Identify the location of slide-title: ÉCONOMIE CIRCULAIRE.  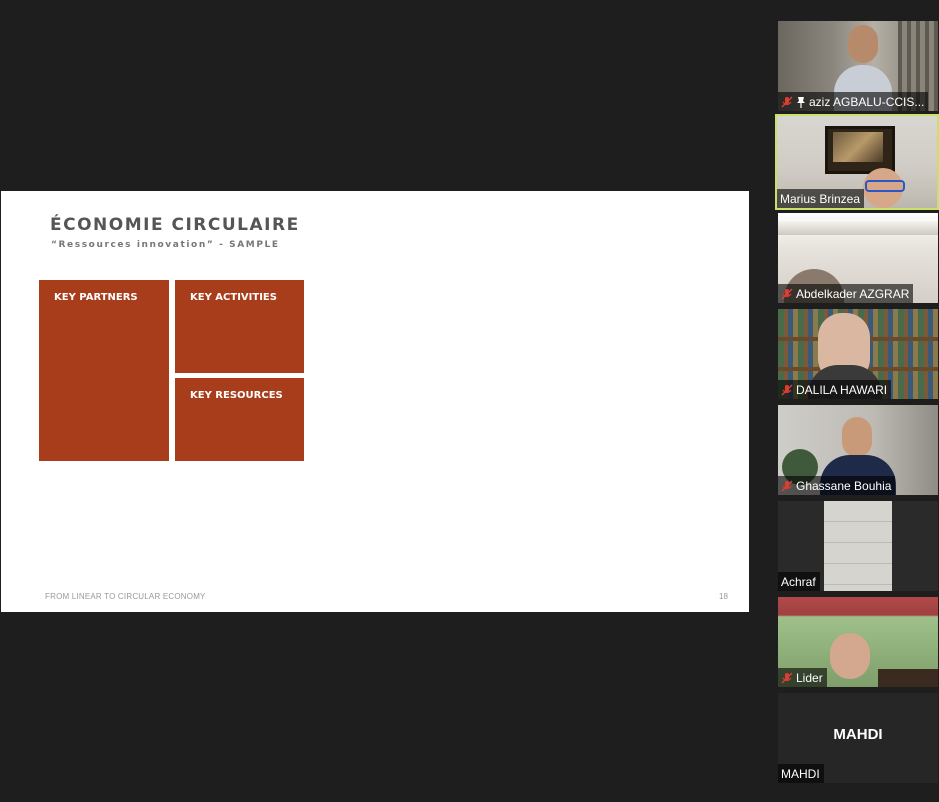
(175, 225).